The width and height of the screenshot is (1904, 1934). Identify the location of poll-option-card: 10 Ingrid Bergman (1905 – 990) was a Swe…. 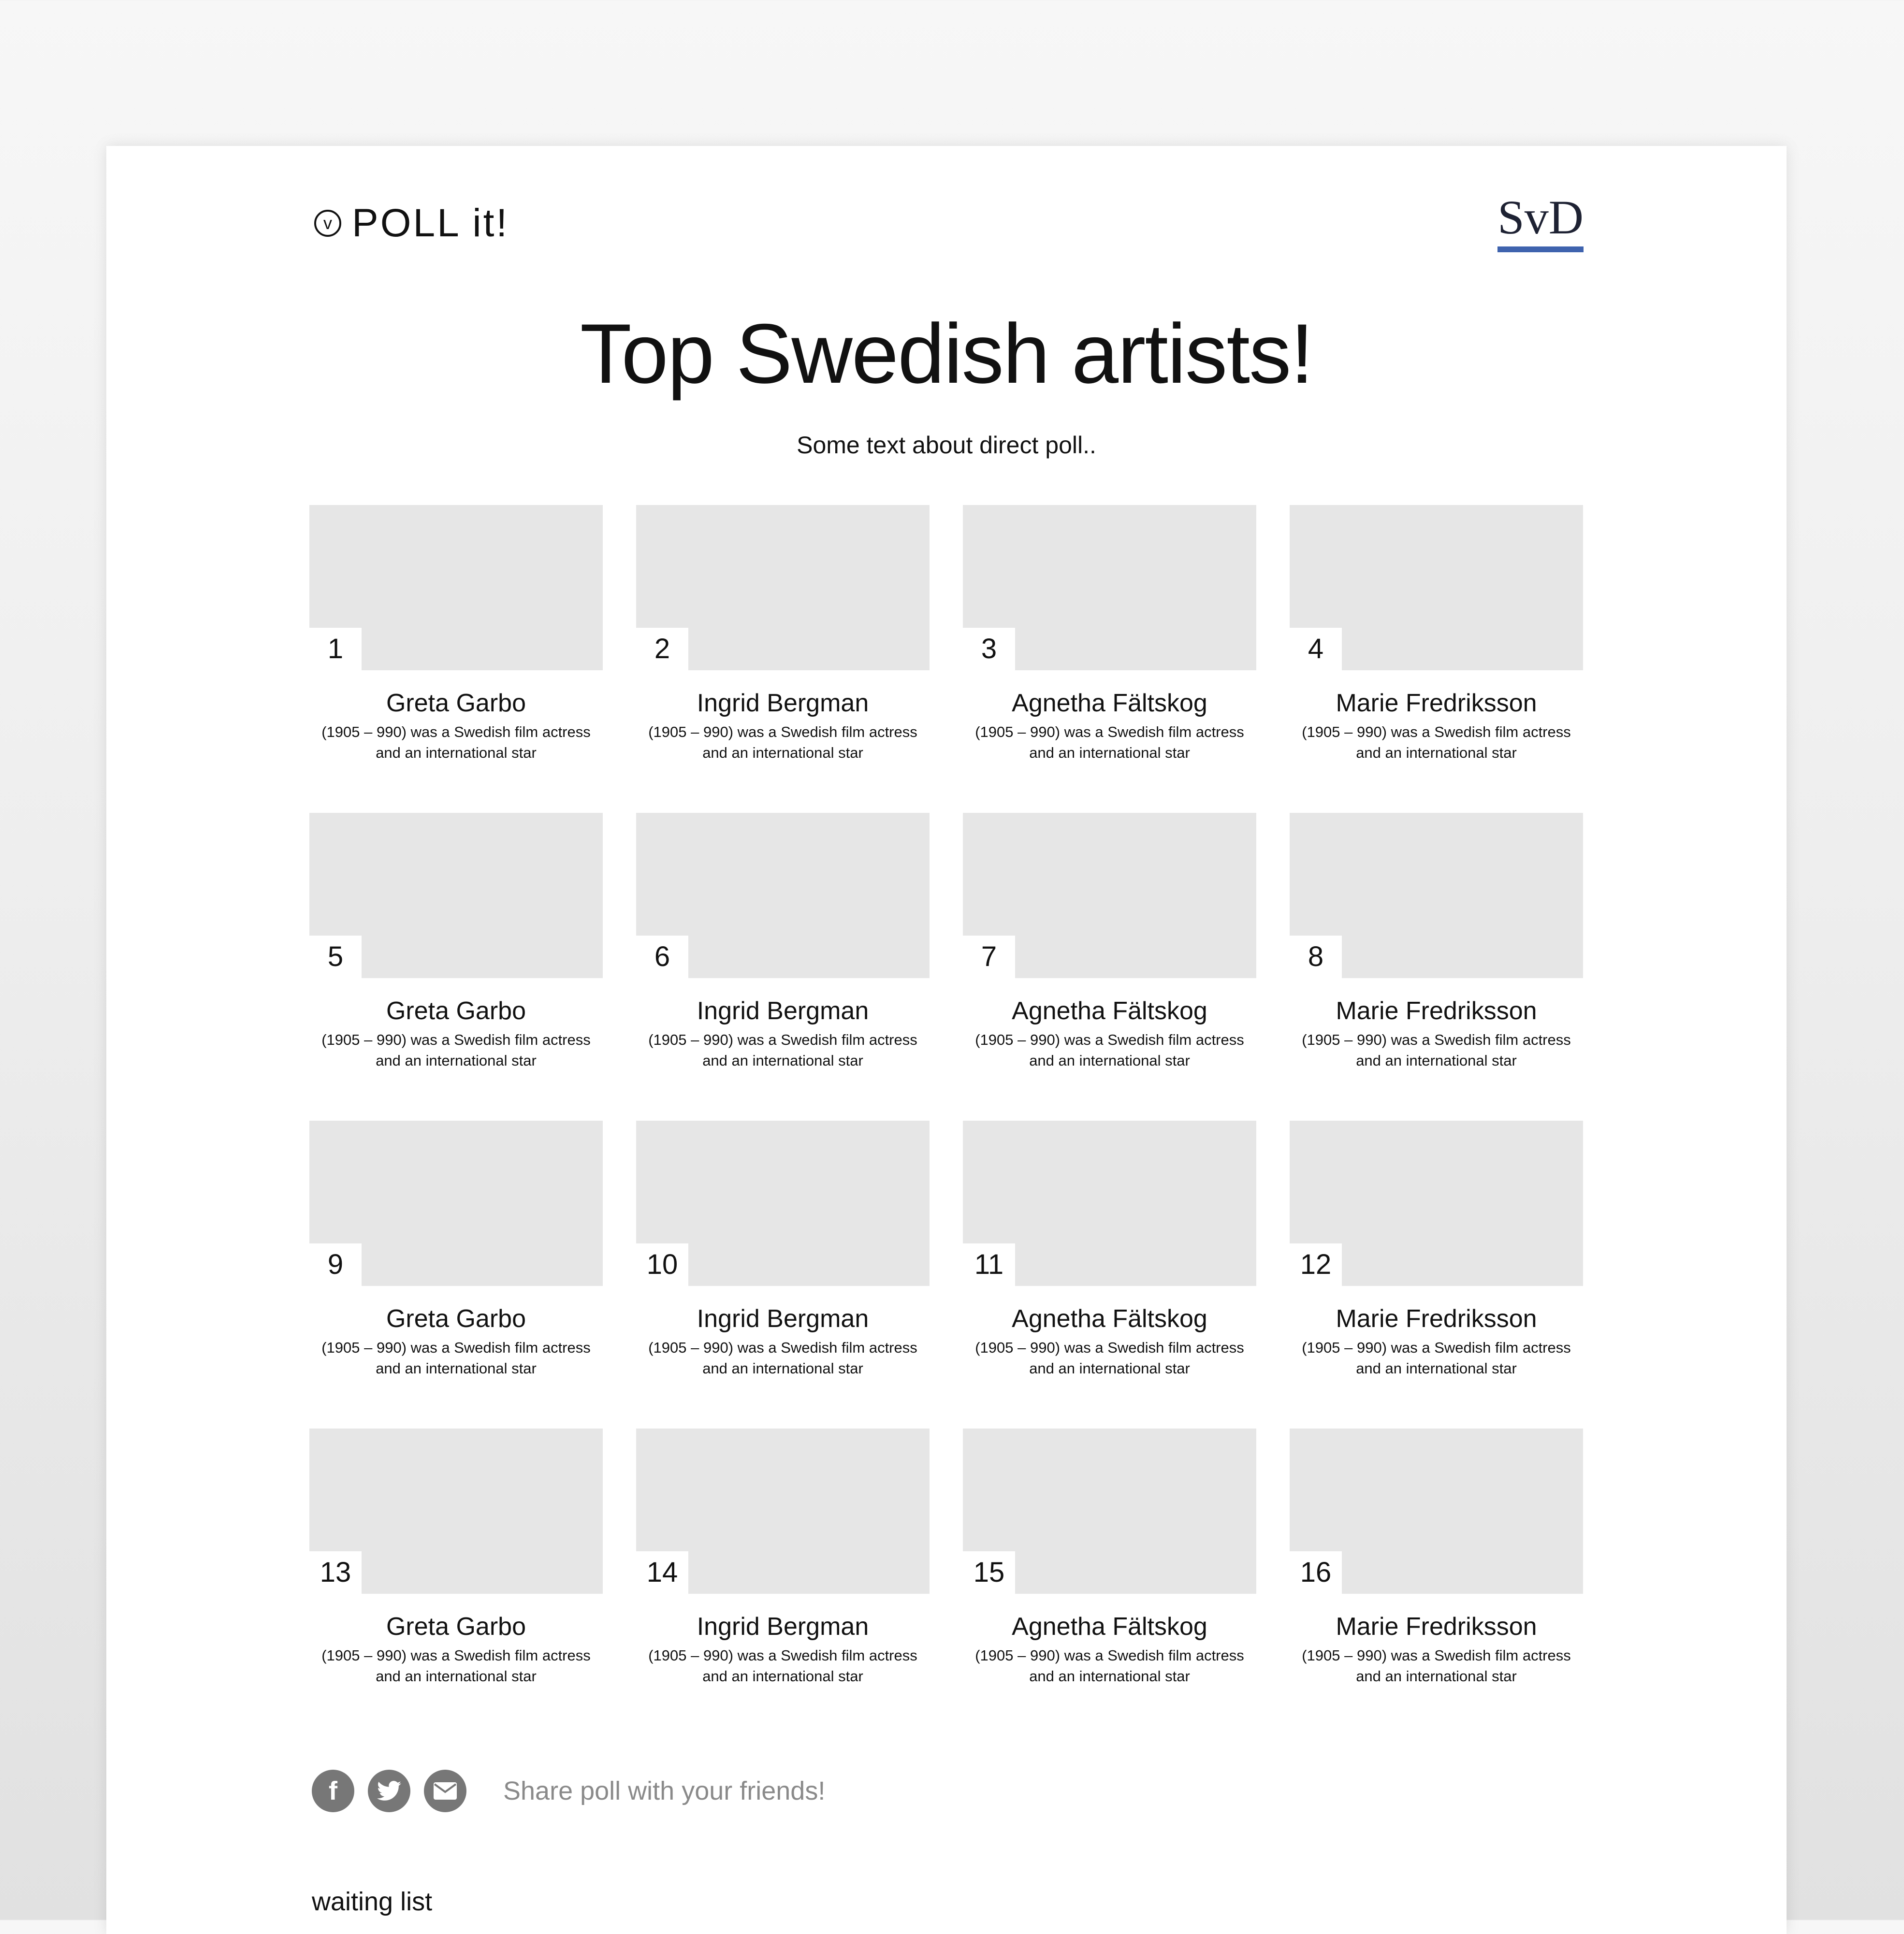
(783, 1275).